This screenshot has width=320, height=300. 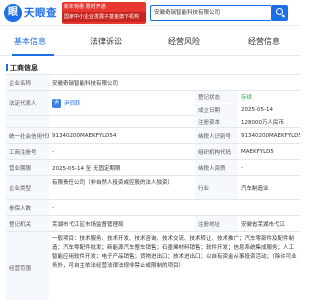 What do you see at coordinates (269, 151) in the screenshot?
I see `org-code-value: MAEKFYLD5` at bounding box center [269, 151].